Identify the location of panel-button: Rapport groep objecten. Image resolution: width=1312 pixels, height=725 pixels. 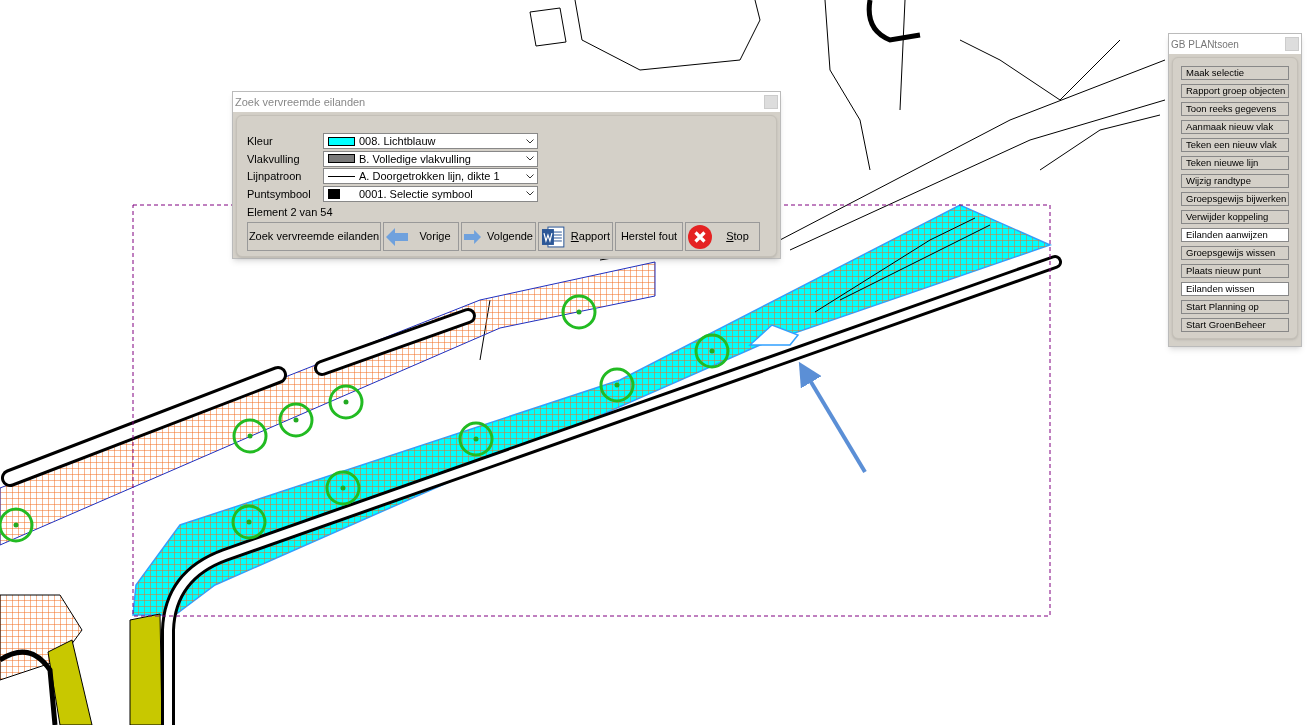
(1235, 91).